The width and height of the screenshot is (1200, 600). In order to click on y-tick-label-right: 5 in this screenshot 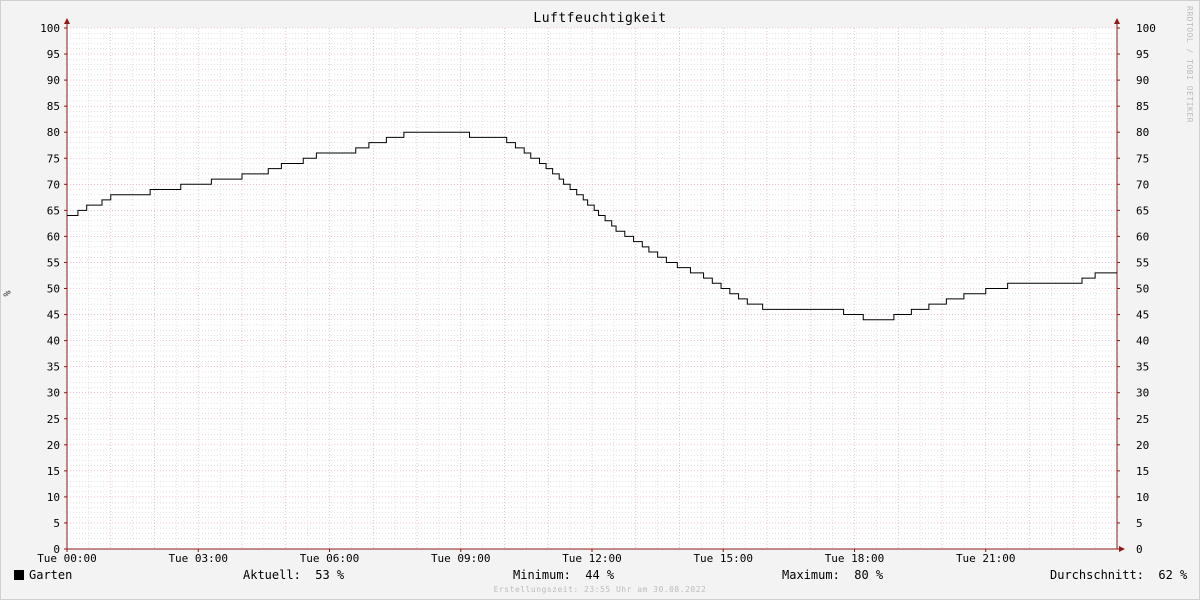, I will do `click(1139, 523)`.